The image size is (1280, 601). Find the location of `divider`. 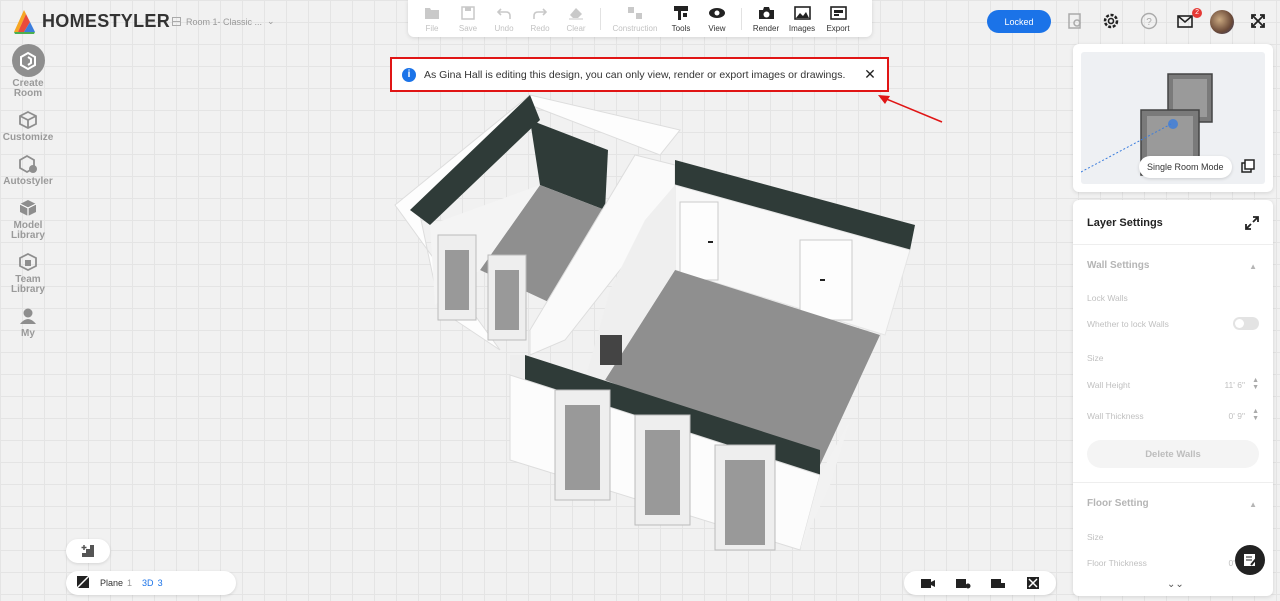

divider is located at coordinates (1173, 482).